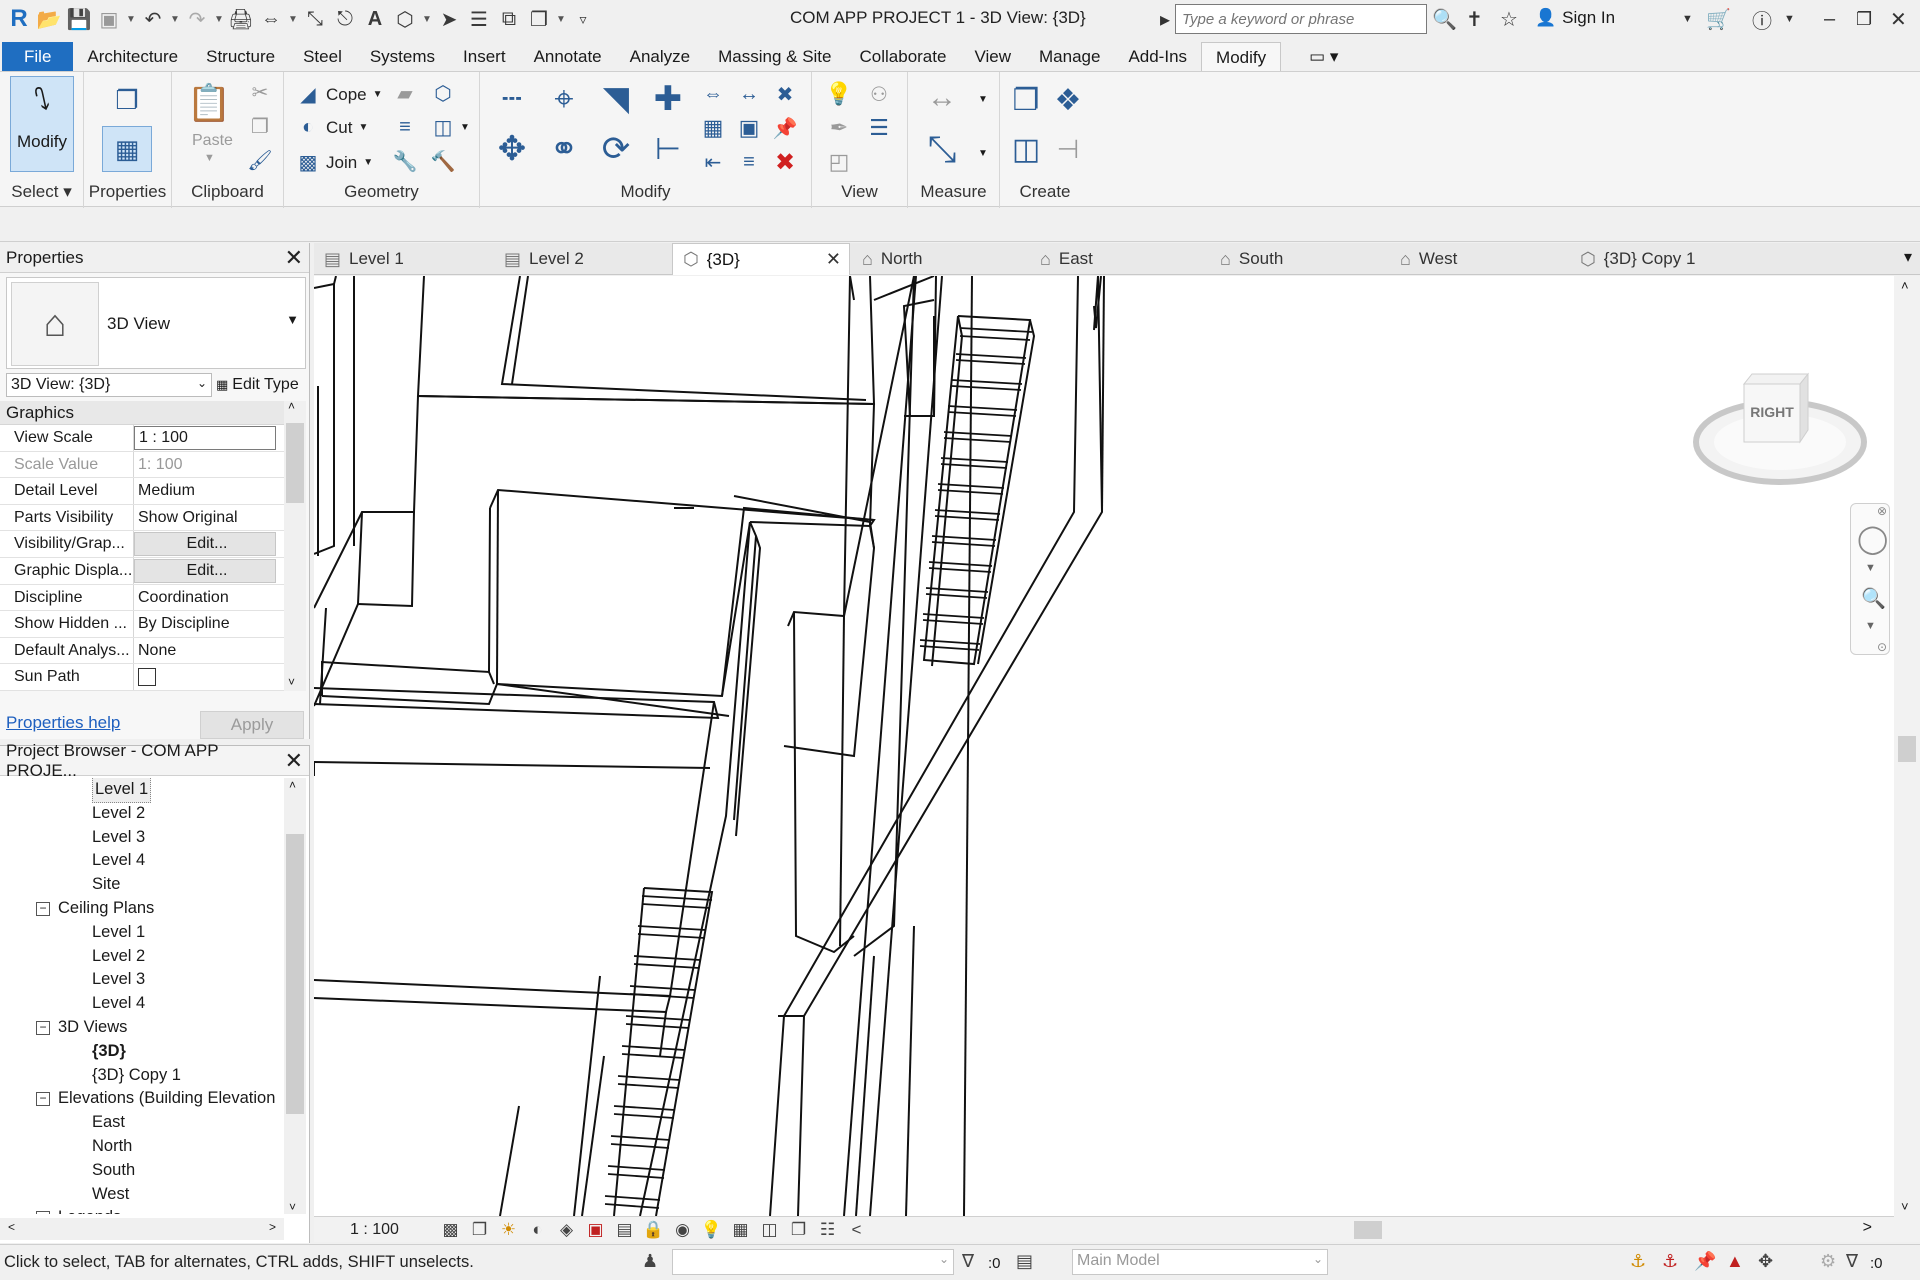 Image resolution: width=1920 pixels, height=1280 pixels. What do you see at coordinates (1718, 19) in the screenshot?
I see `cart-icon: 🛒` at bounding box center [1718, 19].